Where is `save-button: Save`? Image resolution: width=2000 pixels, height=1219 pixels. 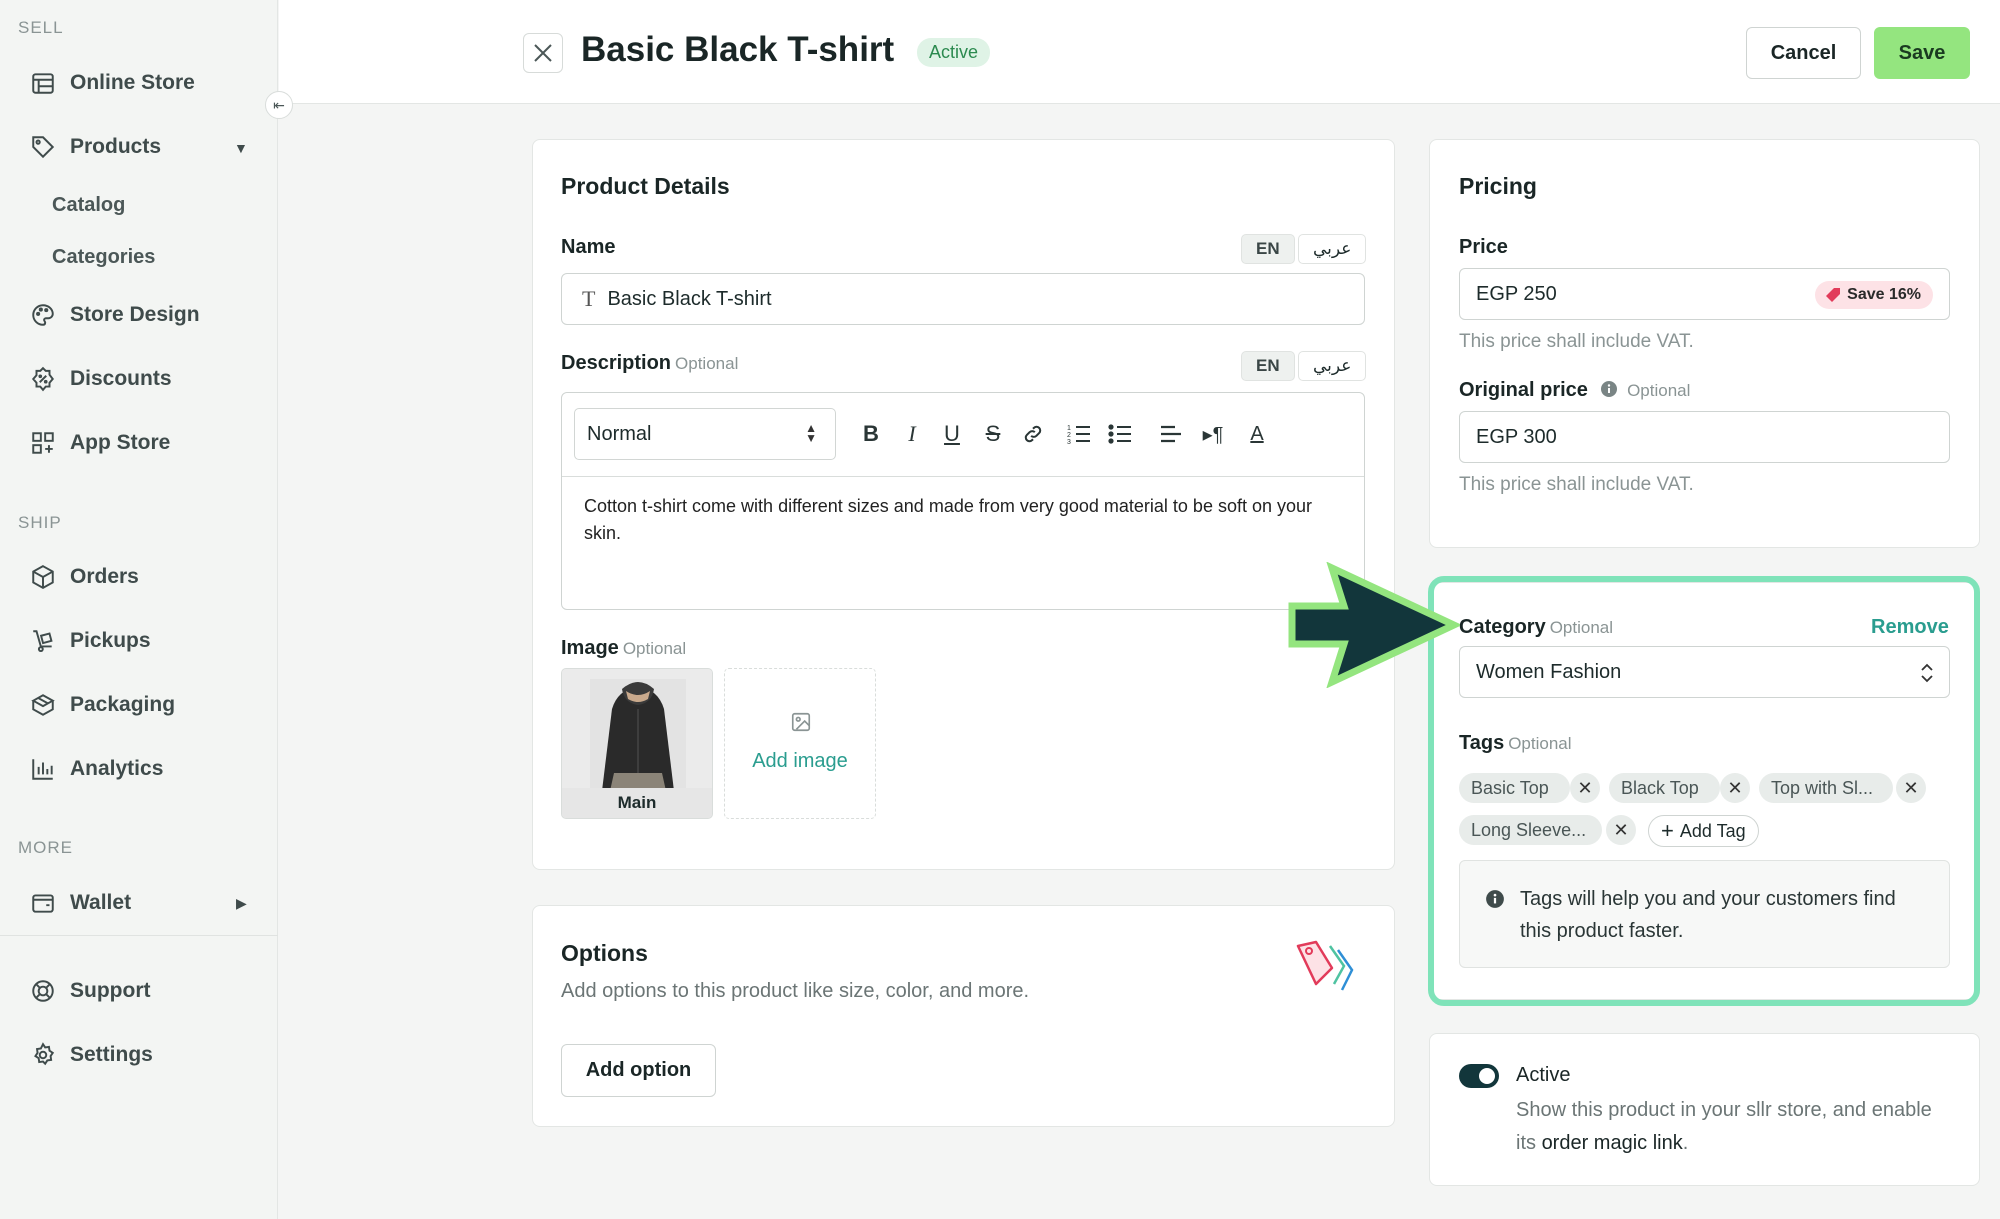 save-button: Save is located at coordinates (1922, 53).